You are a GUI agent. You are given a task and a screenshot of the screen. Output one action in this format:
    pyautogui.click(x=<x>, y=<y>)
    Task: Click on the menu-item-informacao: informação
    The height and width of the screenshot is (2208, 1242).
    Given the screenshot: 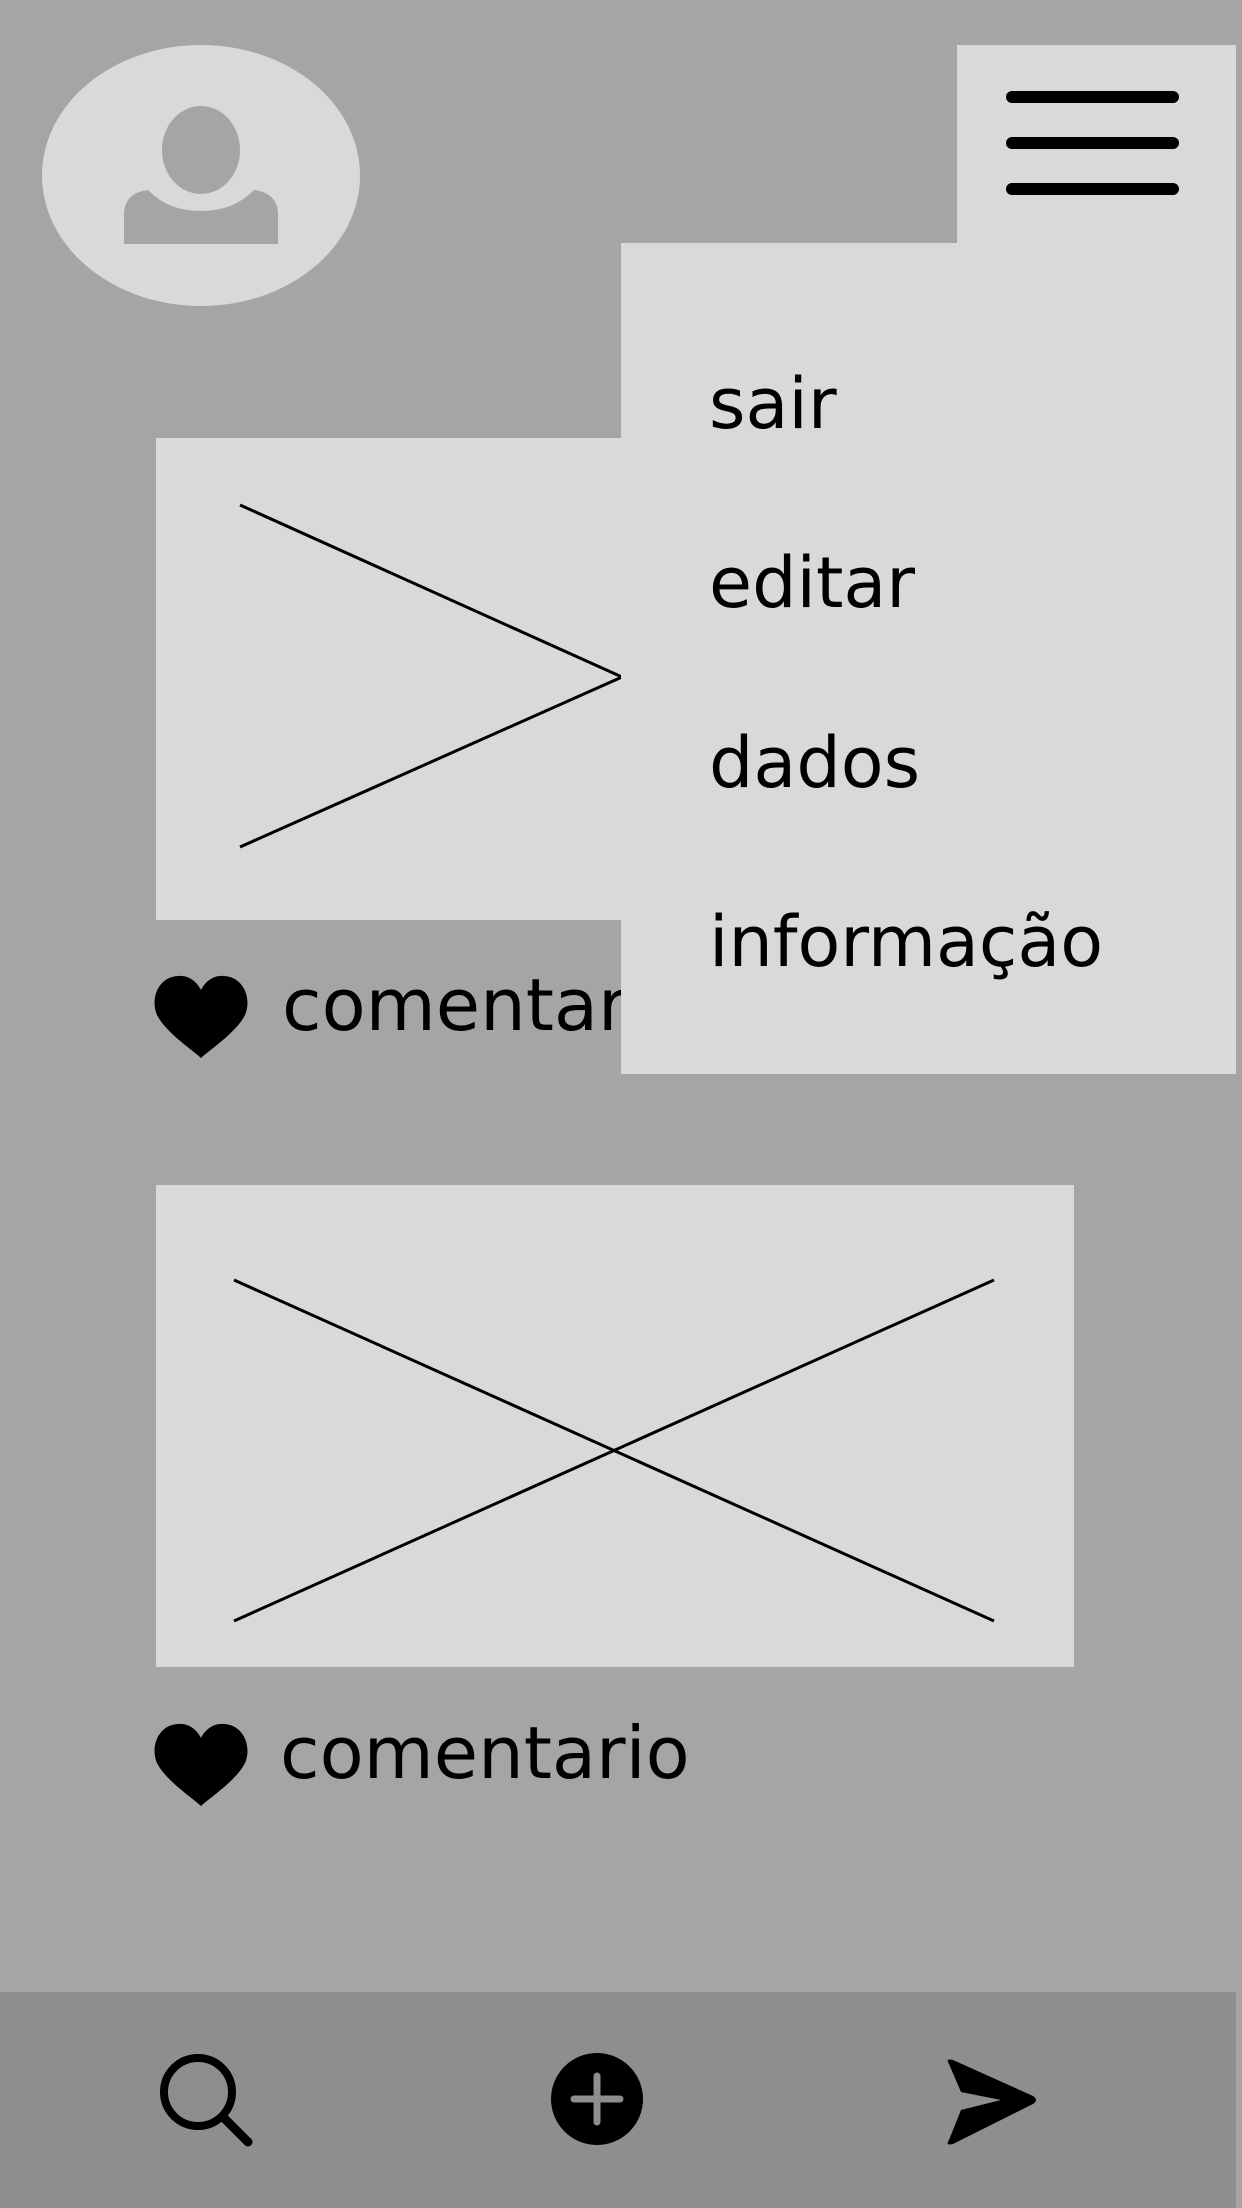 What is the action you would take?
    pyautogui.click(x=906, y=942)
    